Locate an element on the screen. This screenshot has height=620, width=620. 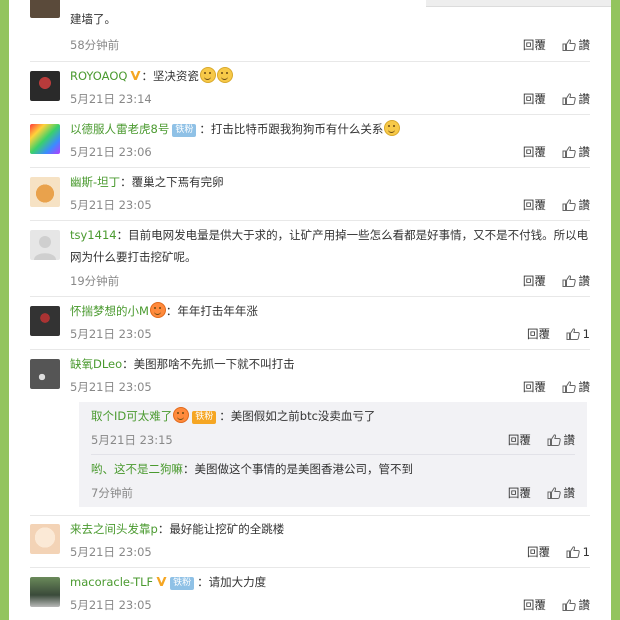
username-link: 取个ID可太难了 is located at coordinates (131, 416).